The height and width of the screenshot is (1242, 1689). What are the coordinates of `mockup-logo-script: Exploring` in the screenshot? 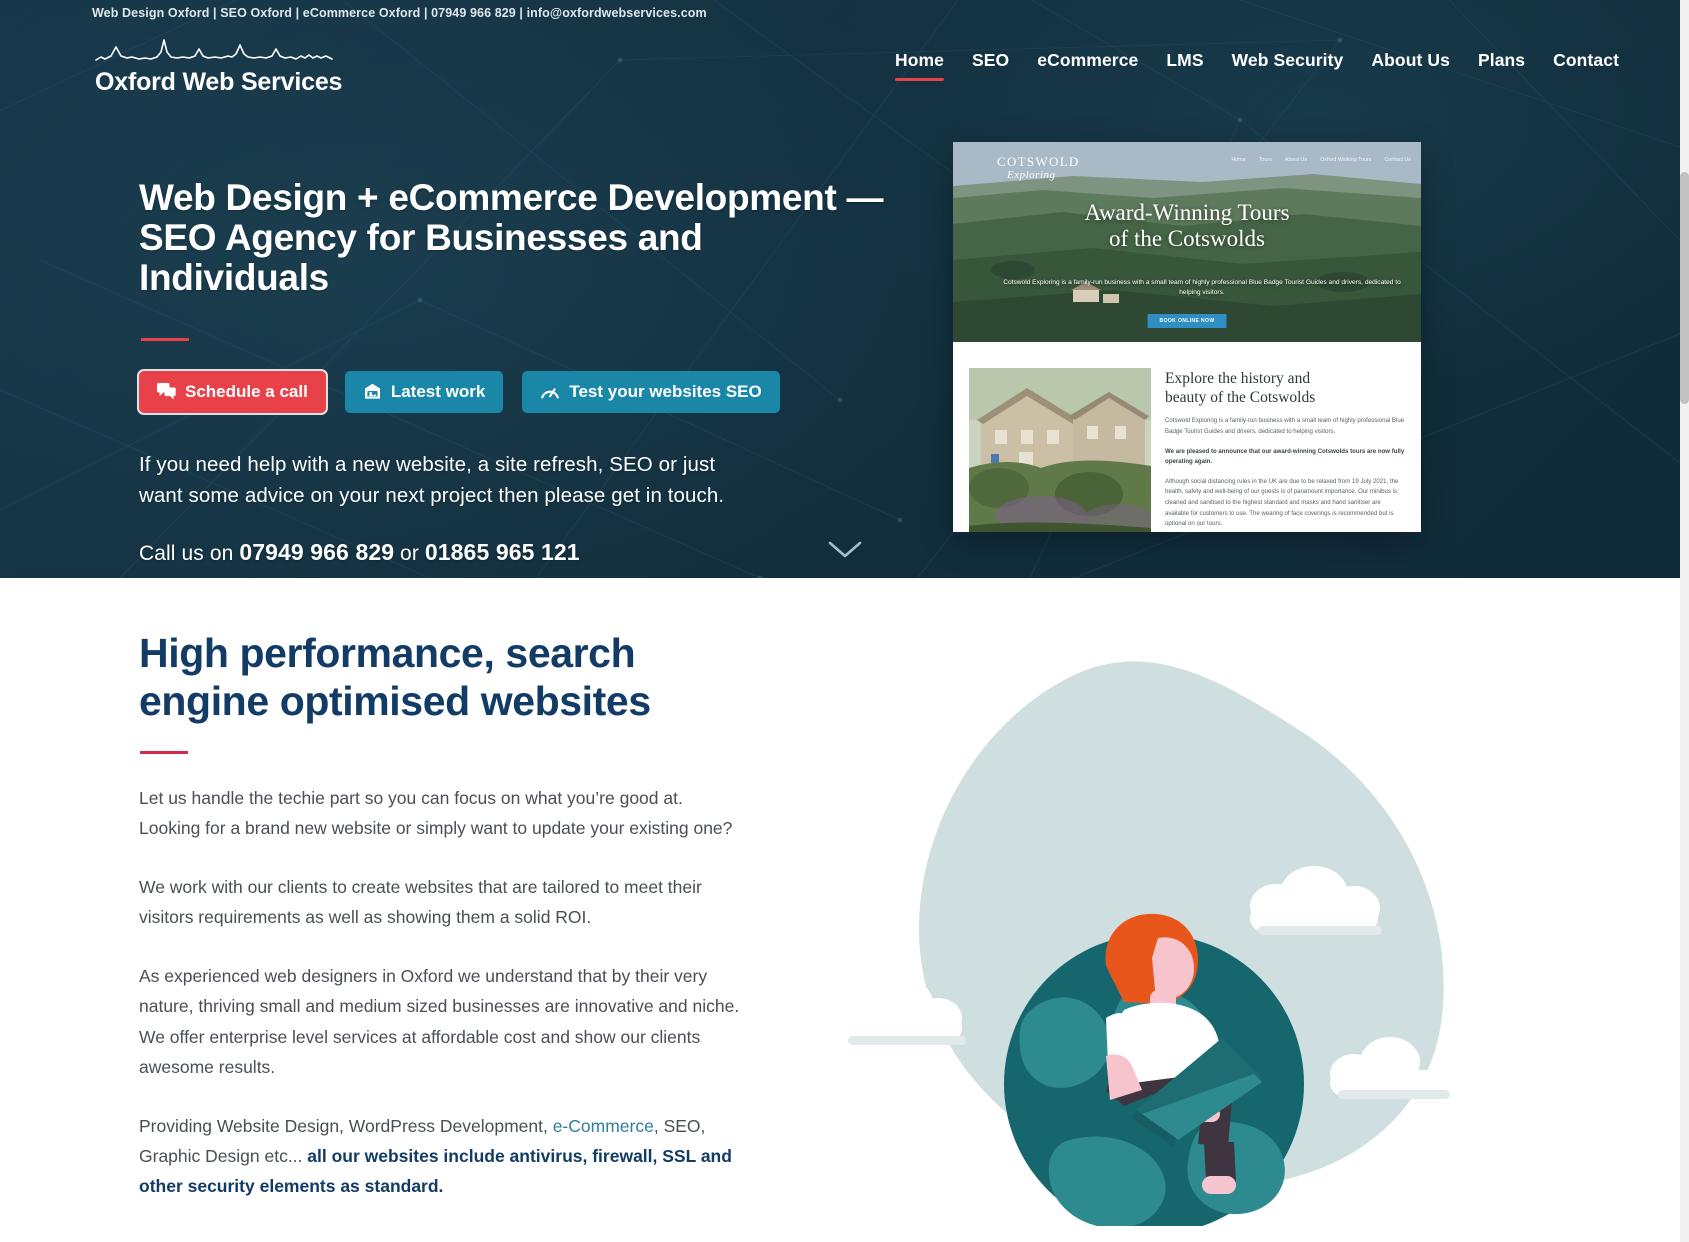 It's located at (1031, 175).